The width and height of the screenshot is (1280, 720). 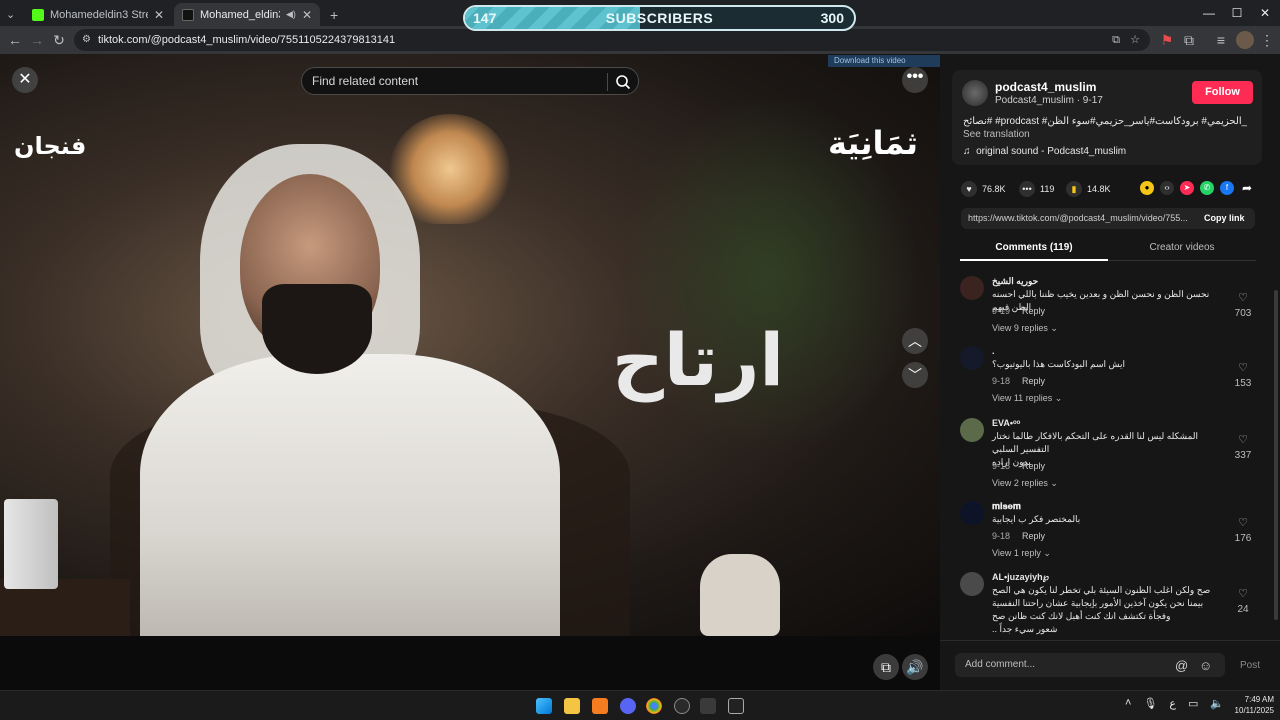 I want to click on comment-count: 119, so click(x=1047, y=189).